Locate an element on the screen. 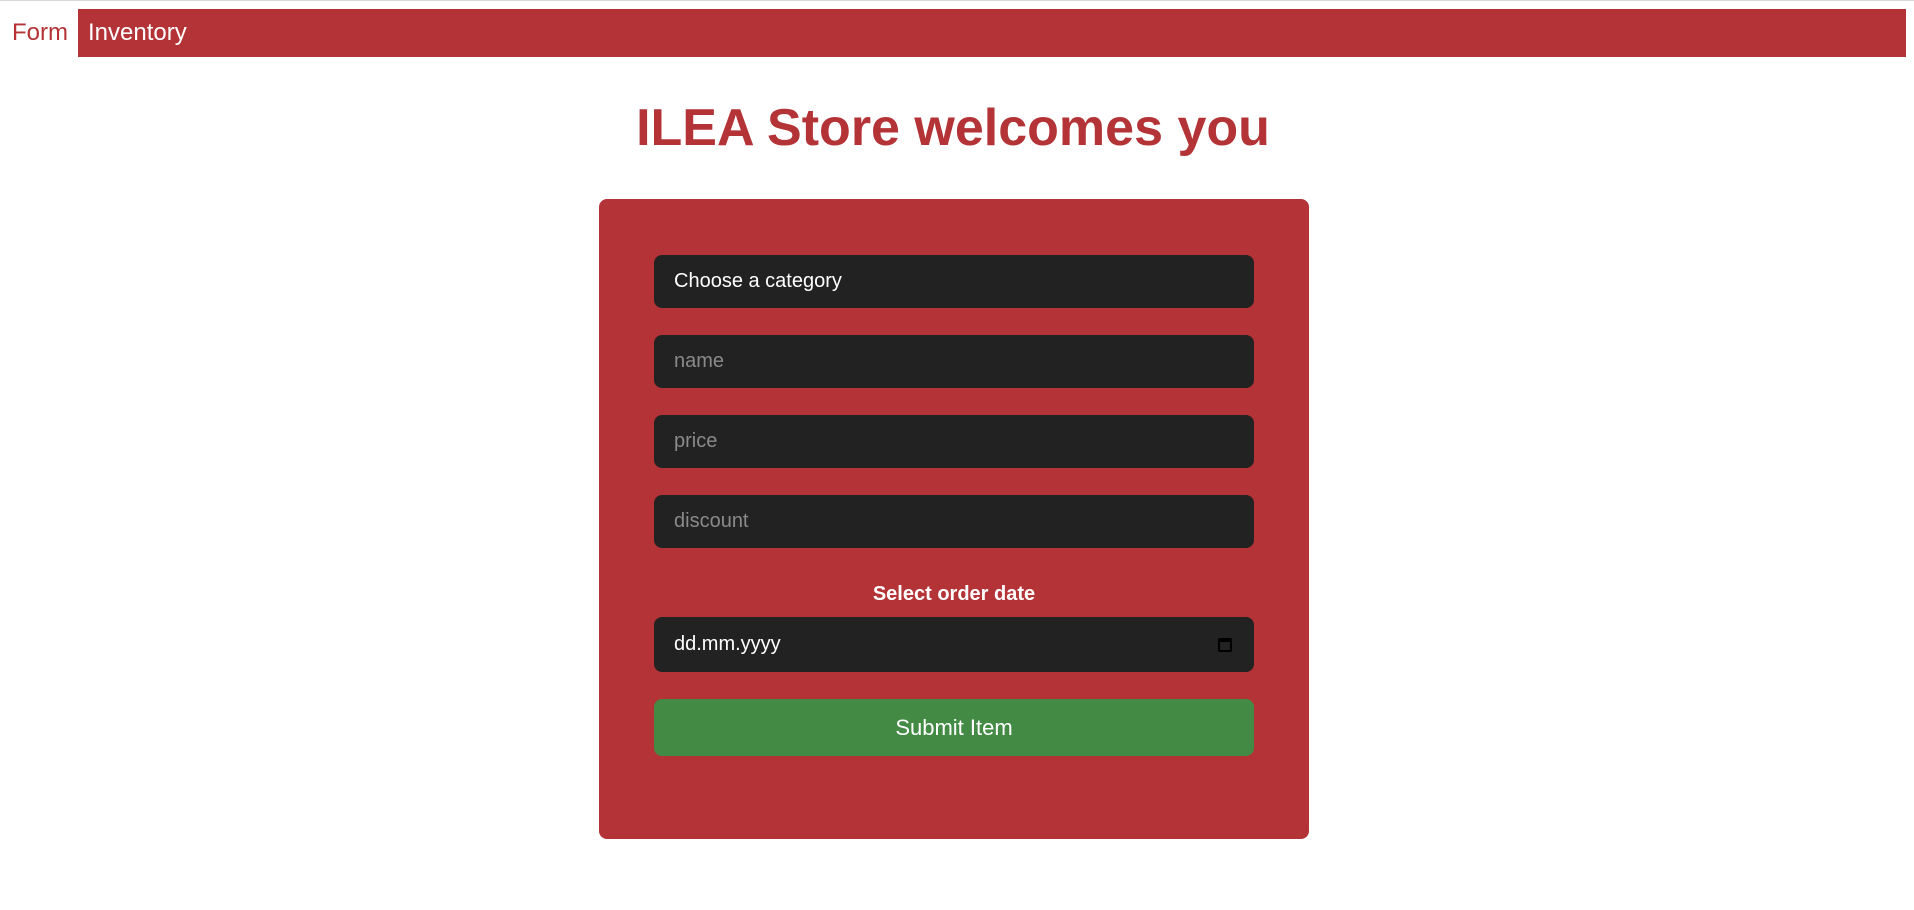 Image resolution: width=1914 pixels, height=910 pixels. top-navbar: Form Inventory is located at coordinates (953, 33).